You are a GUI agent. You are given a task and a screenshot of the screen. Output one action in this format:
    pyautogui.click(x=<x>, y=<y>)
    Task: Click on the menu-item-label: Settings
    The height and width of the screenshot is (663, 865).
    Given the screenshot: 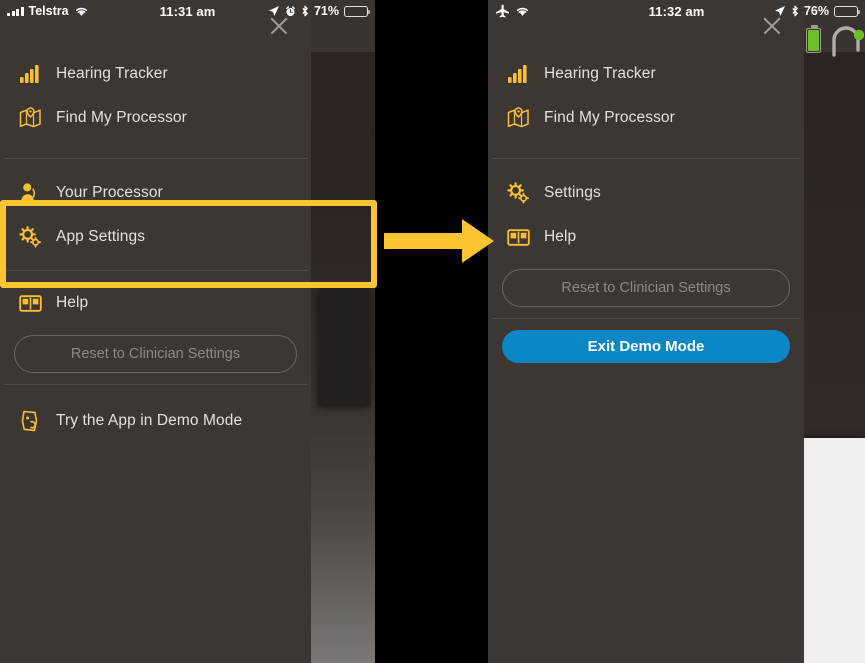 What is the action you would take?
    pyautogui.click(x=572, y=192)
    